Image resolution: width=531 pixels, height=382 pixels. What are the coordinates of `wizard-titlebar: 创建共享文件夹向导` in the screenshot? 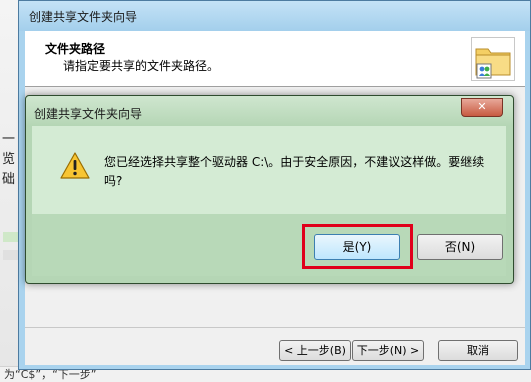 It's located at (274, 16).